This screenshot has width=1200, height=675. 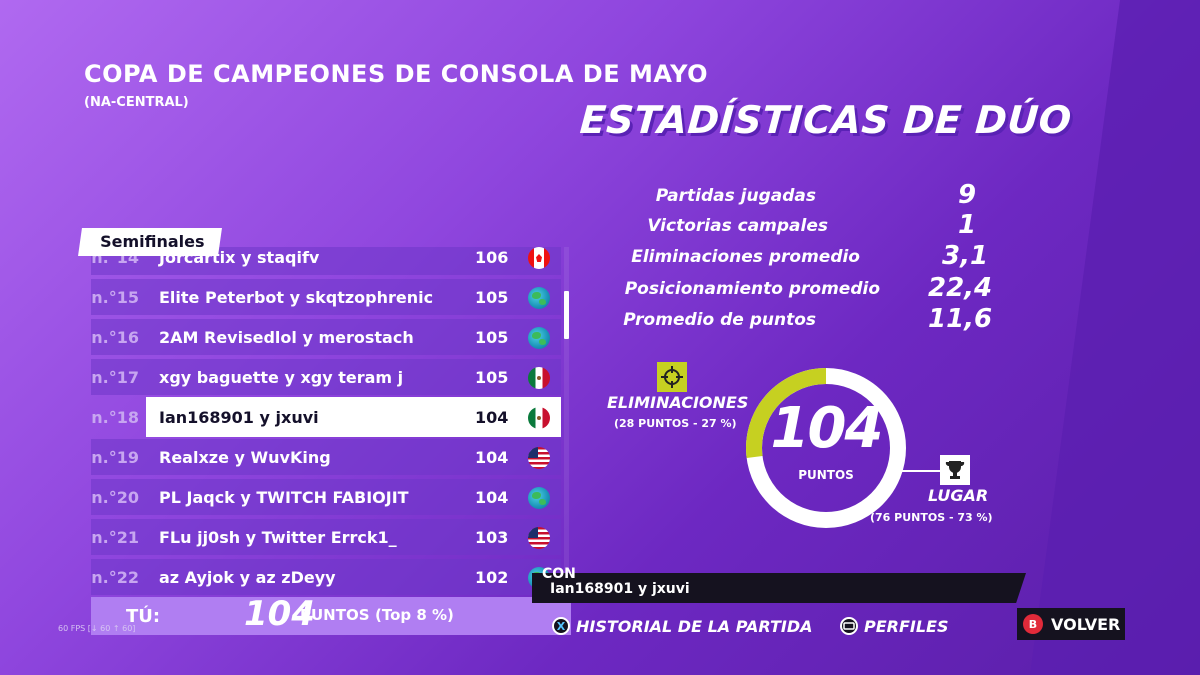 I want to click on rank: n.°21, so click(x=115, y=537).